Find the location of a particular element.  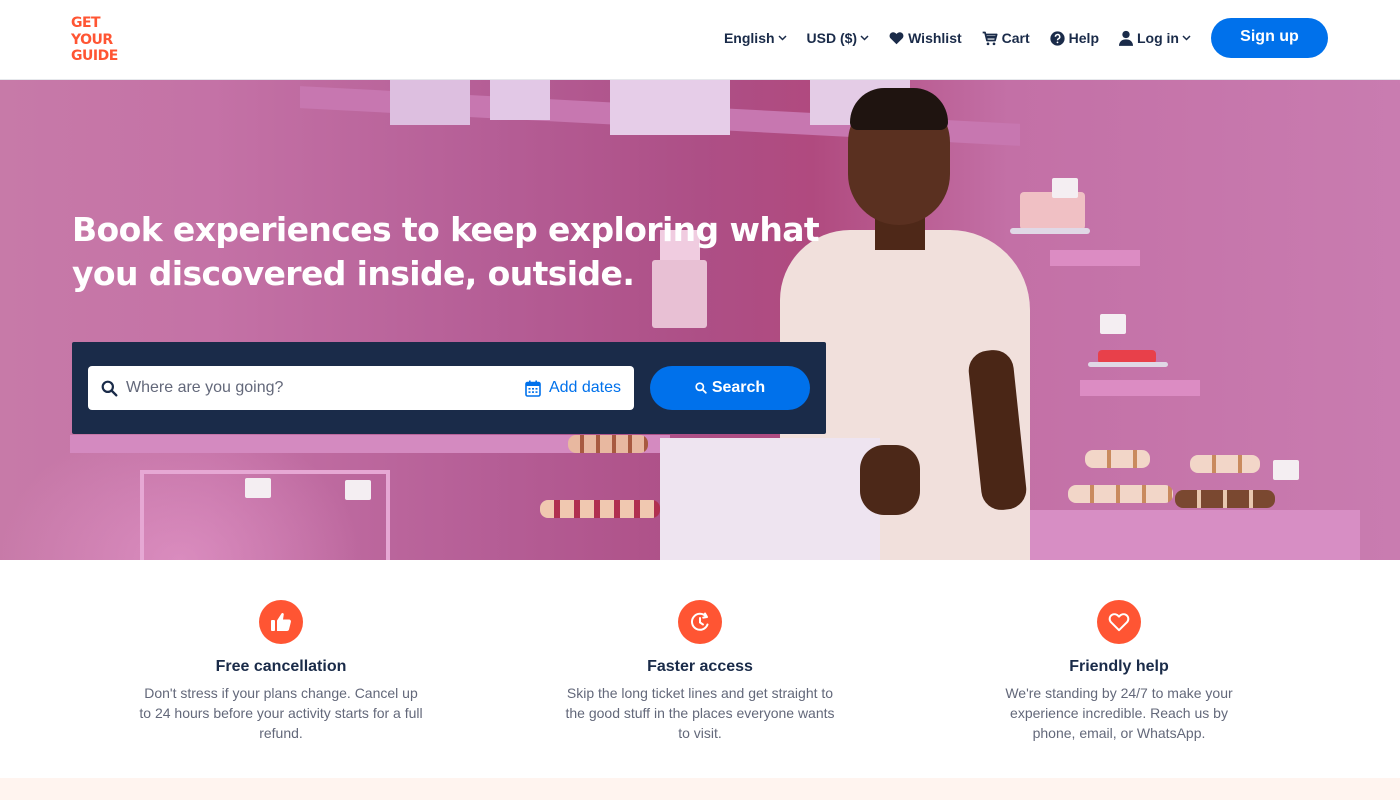

currency-label: USD ($) is located at coordinates (832, 38).